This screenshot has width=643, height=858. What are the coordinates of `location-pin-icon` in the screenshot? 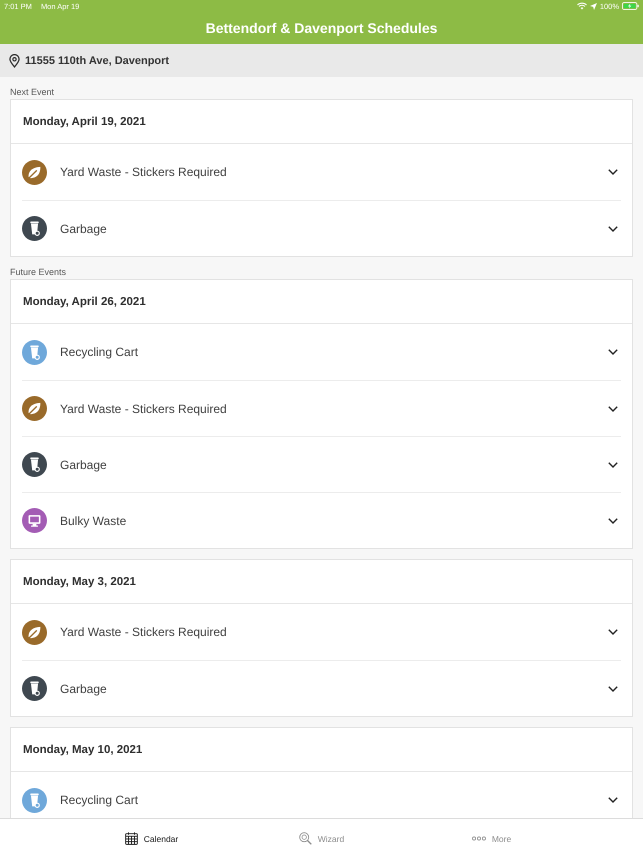 It's located at (14, 61).